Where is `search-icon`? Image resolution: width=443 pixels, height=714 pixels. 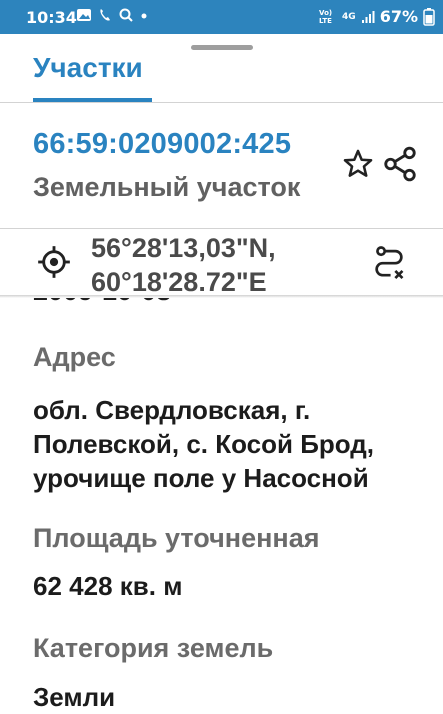 search-icon is located at coordinates (126, 15).